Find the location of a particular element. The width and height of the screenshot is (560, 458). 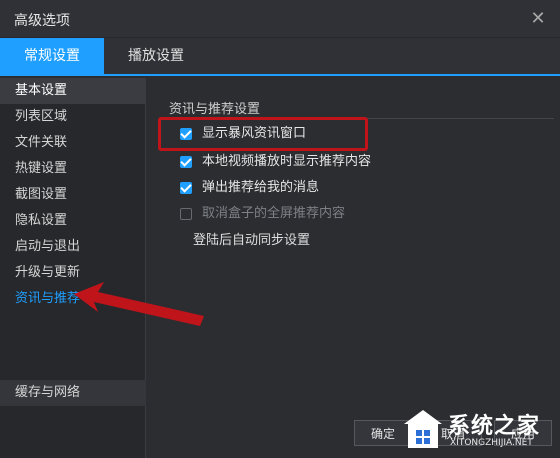

watermark-text: 系统之家 is located at coordinates (494, 426).